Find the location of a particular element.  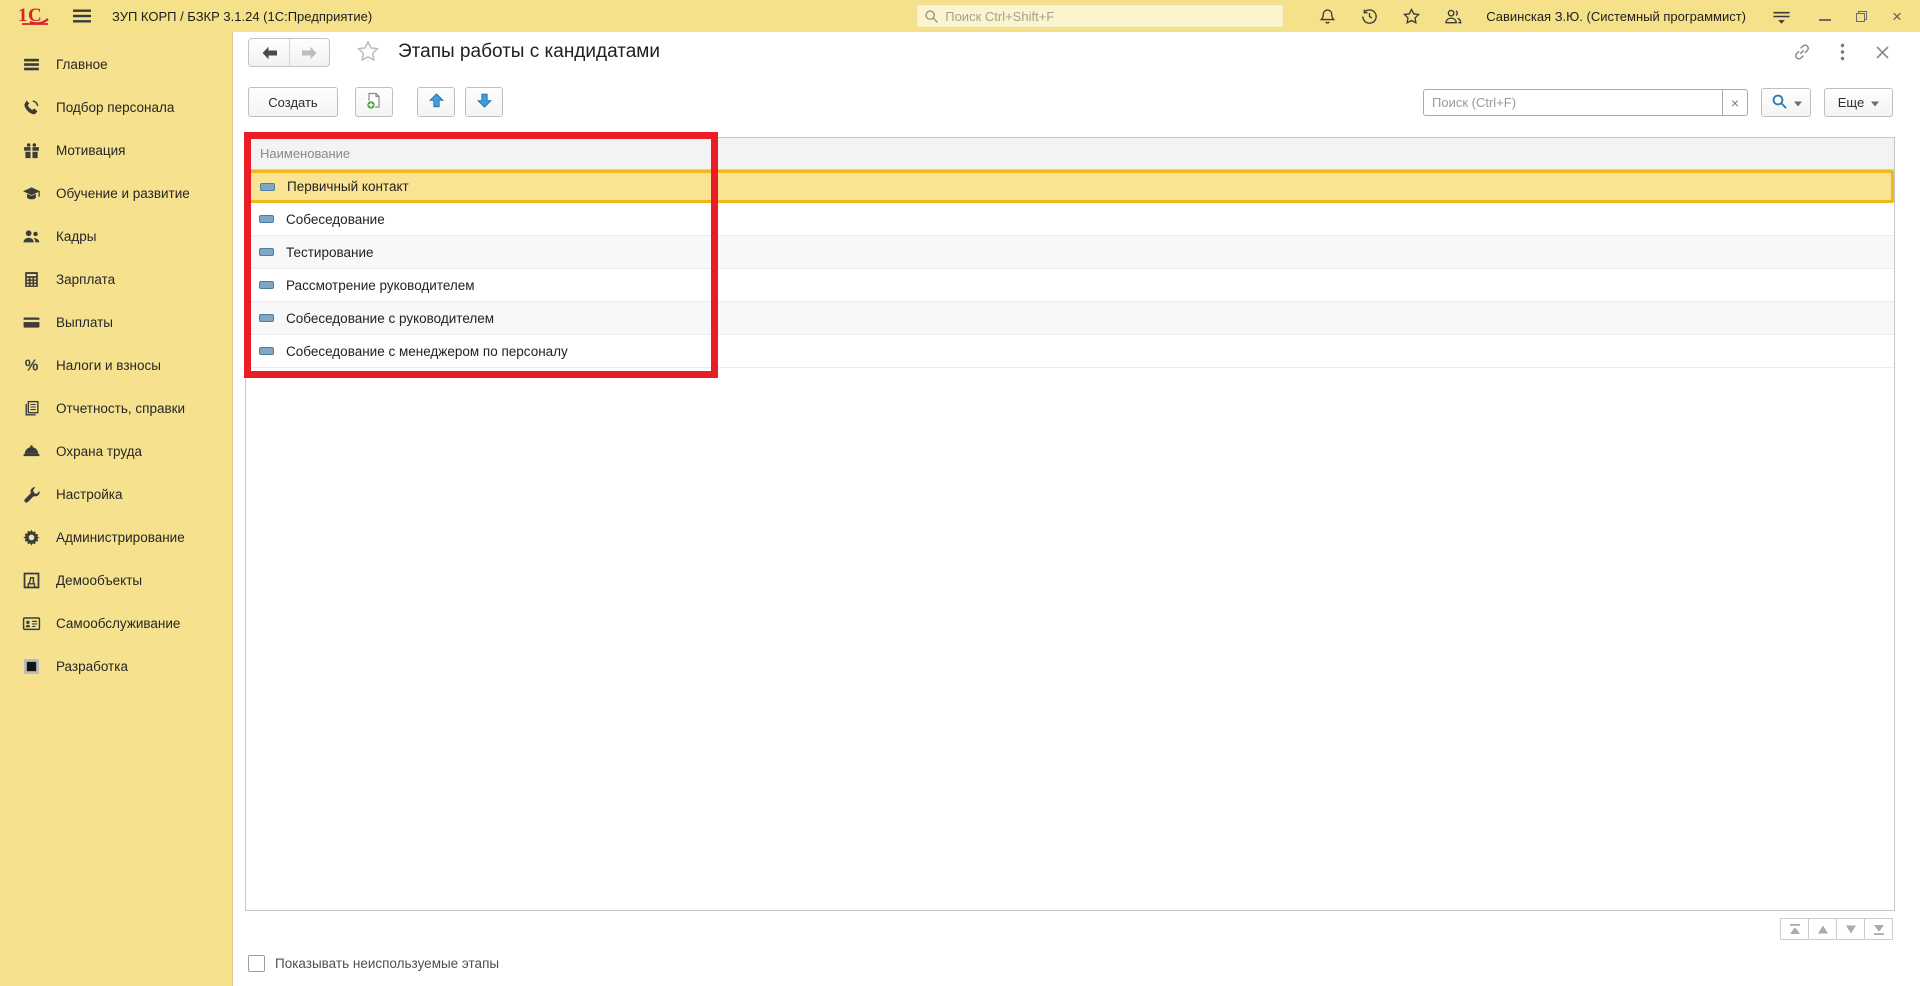

move-up-button is located at coordinates (436, 102).